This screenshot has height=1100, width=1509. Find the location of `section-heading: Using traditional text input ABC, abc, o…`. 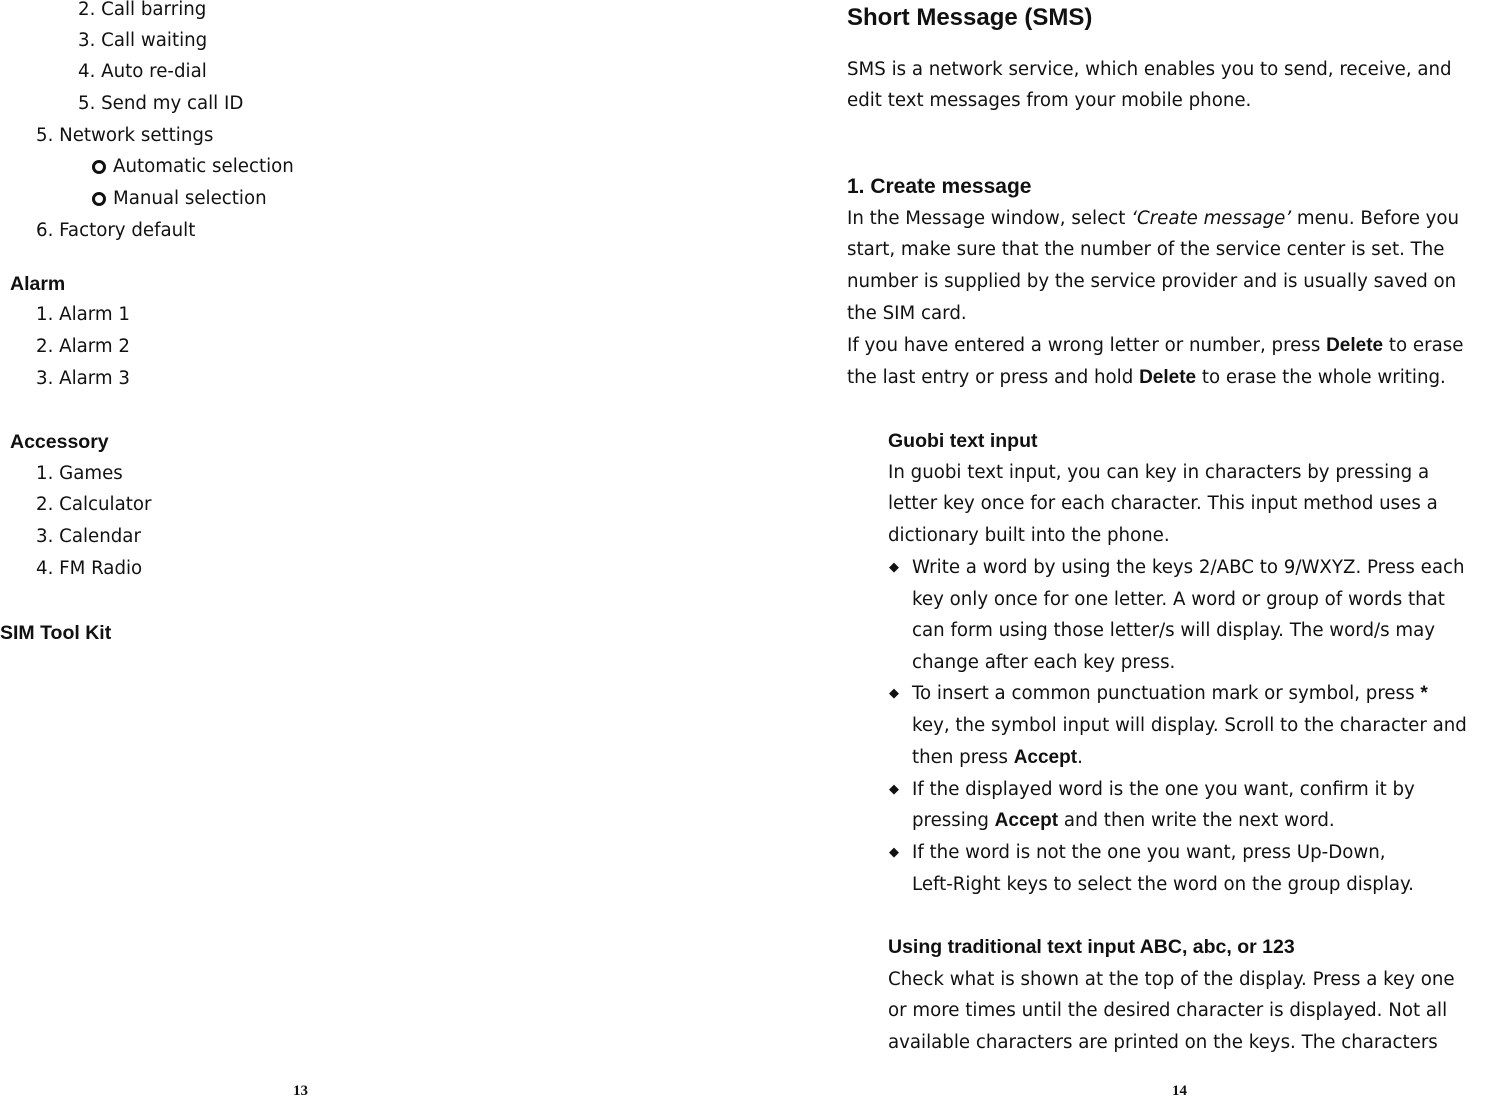

section-heading: Using traditional text input ABC, abc, o… is located at coordinates (1091, 947).